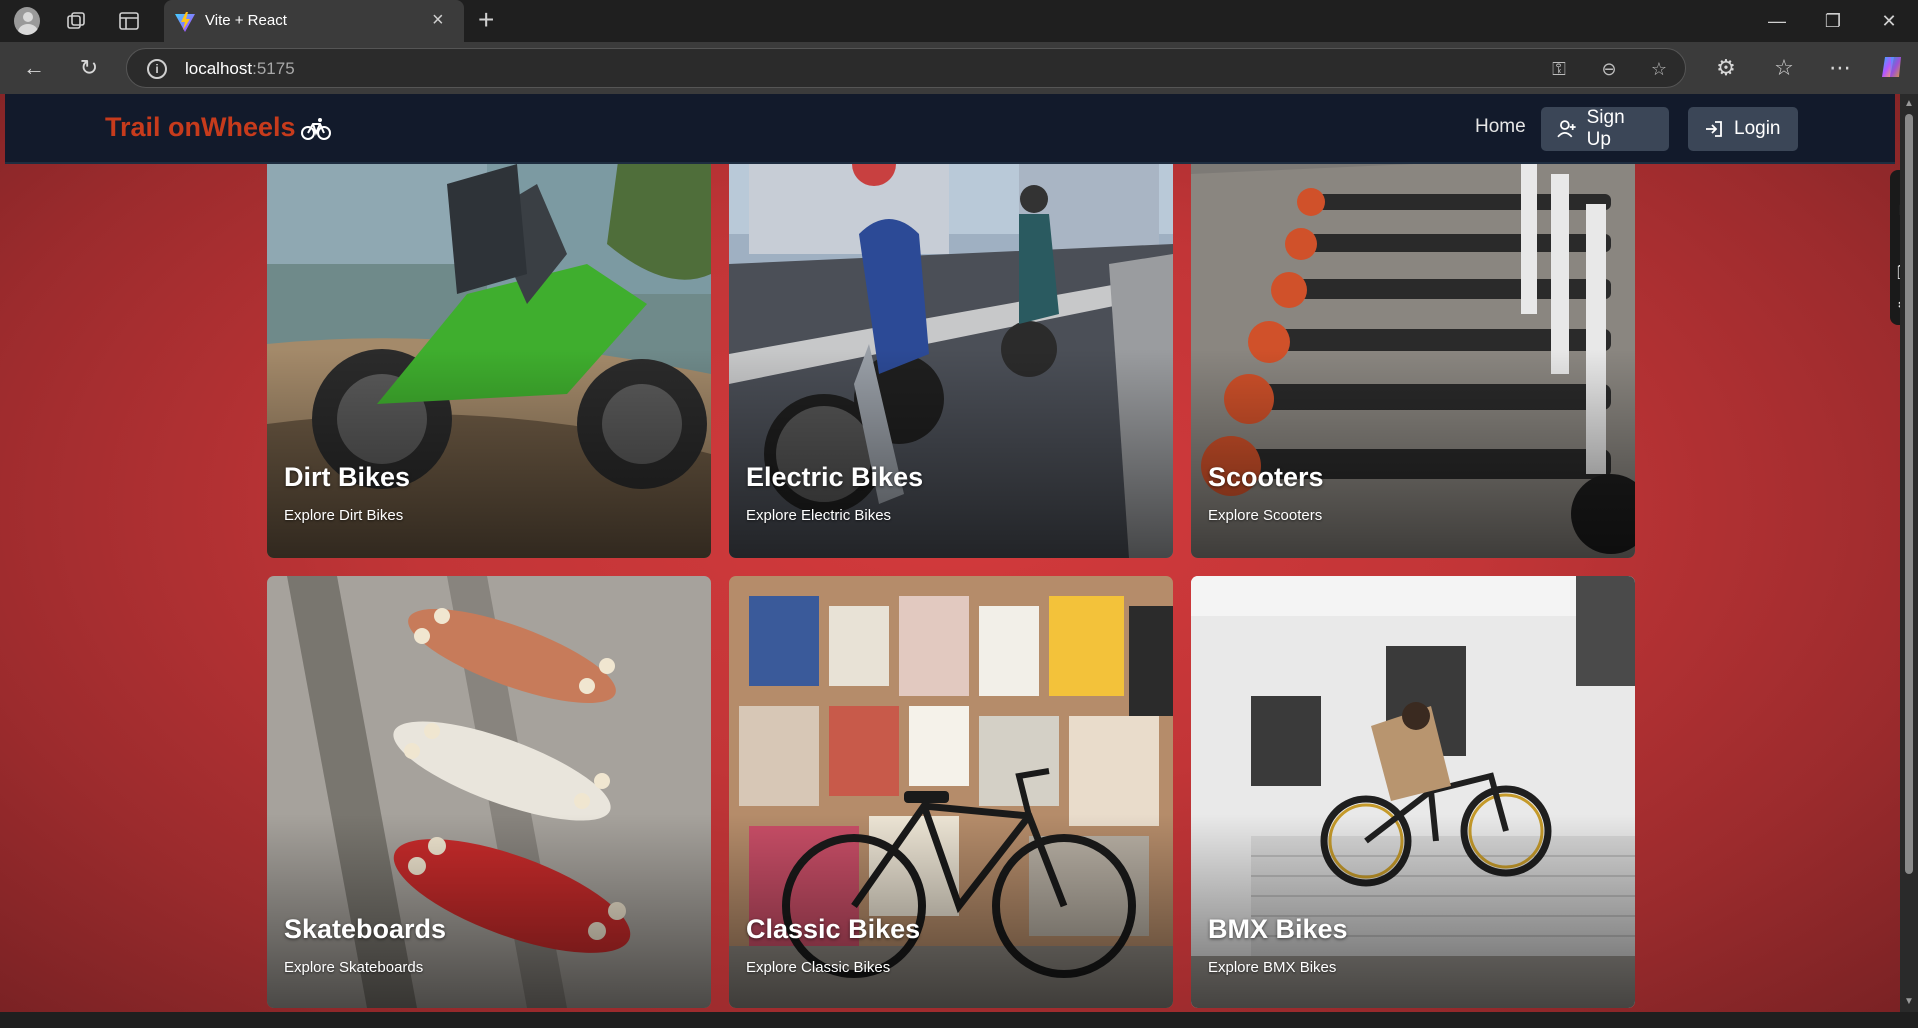 This screenshot has width=1918, height=1028. What do you see at coordinates (77, 21) in the screenshot?
I see `workspaces-icon` at bounding box center [77, 21].